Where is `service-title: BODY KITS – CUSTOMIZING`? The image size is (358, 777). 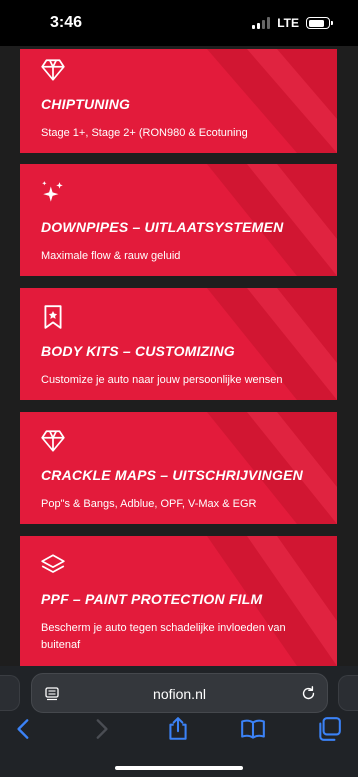 service-title: BODY KITS – CUSTOMIZING is located at coordinates (138, 351).